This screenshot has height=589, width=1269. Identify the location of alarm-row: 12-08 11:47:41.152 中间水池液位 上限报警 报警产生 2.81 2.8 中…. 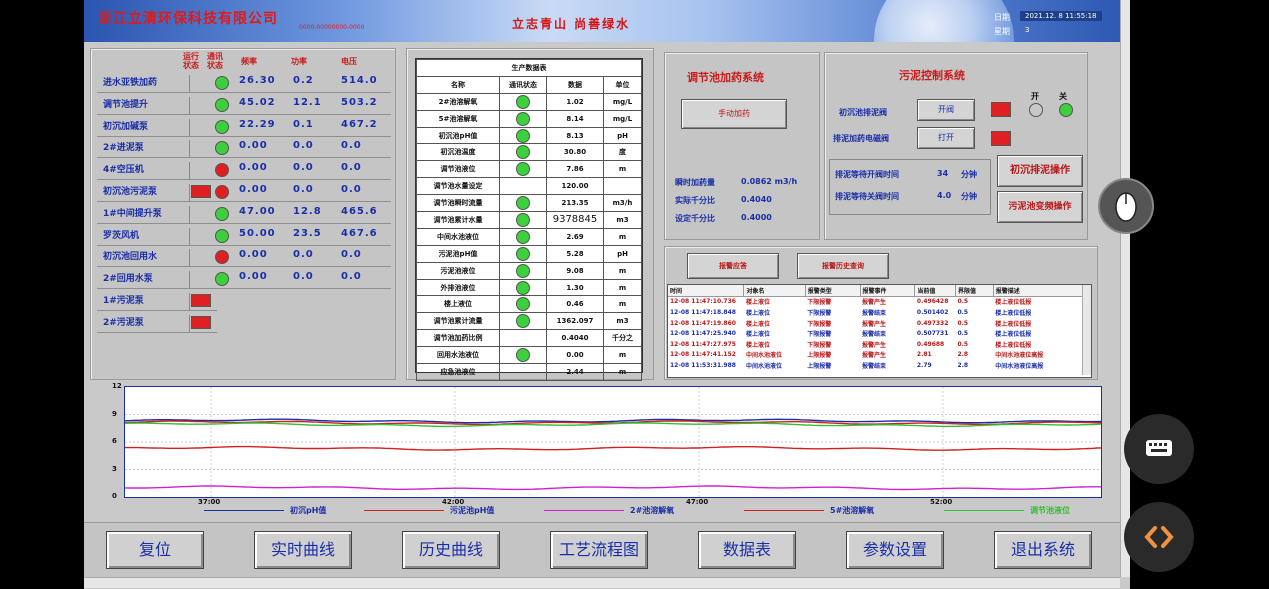
(879, 355).